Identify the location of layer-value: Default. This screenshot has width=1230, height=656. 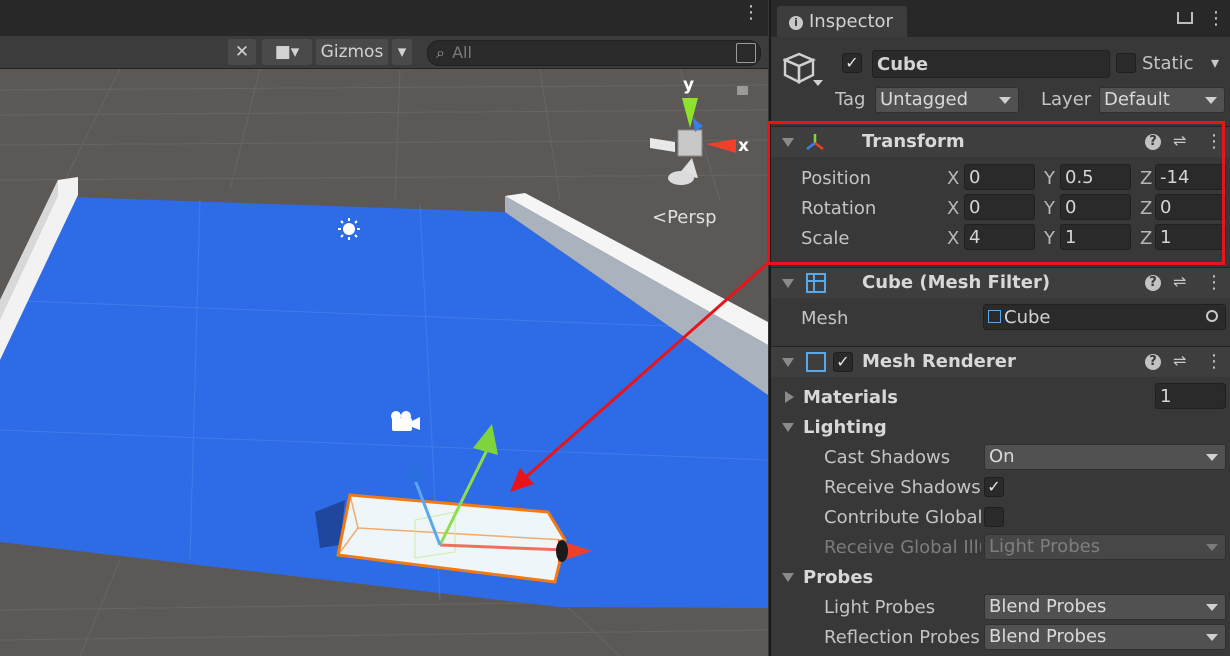
(1137, 99).